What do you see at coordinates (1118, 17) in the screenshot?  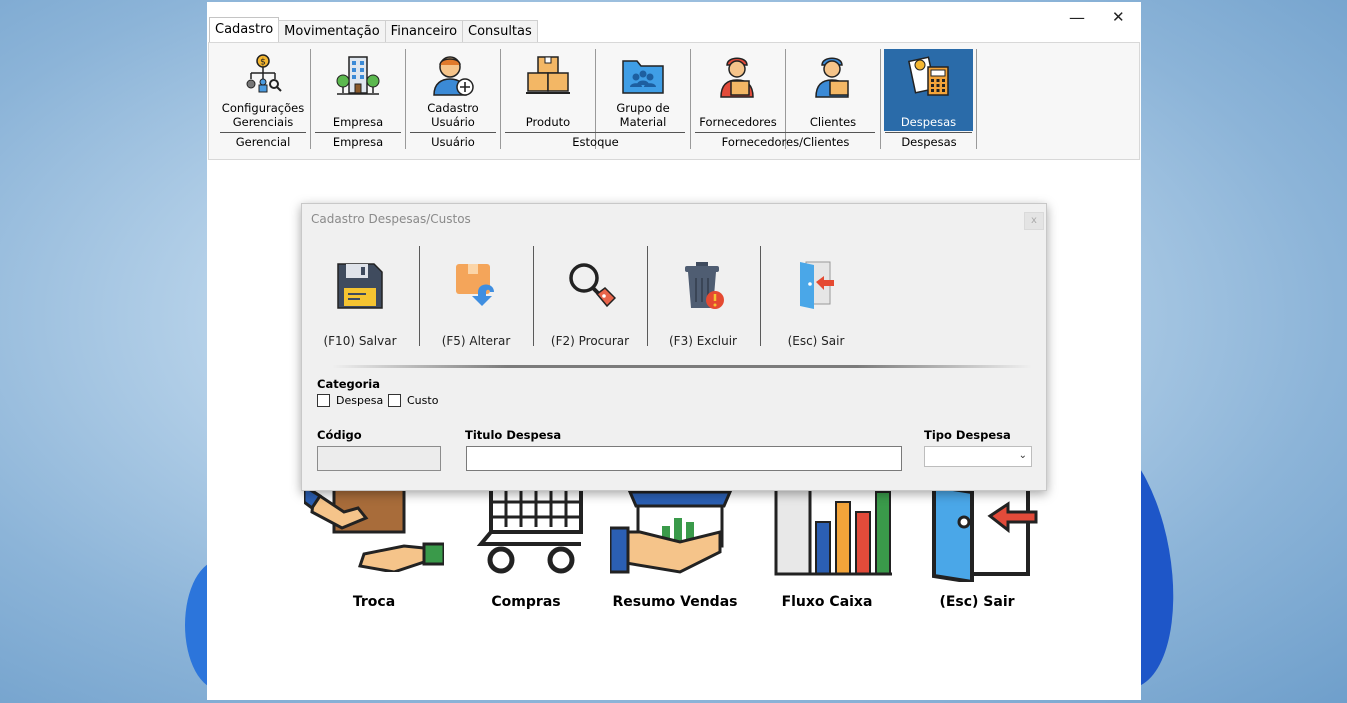 I see `close-button: ✕` at bounding box center [1118, 17].